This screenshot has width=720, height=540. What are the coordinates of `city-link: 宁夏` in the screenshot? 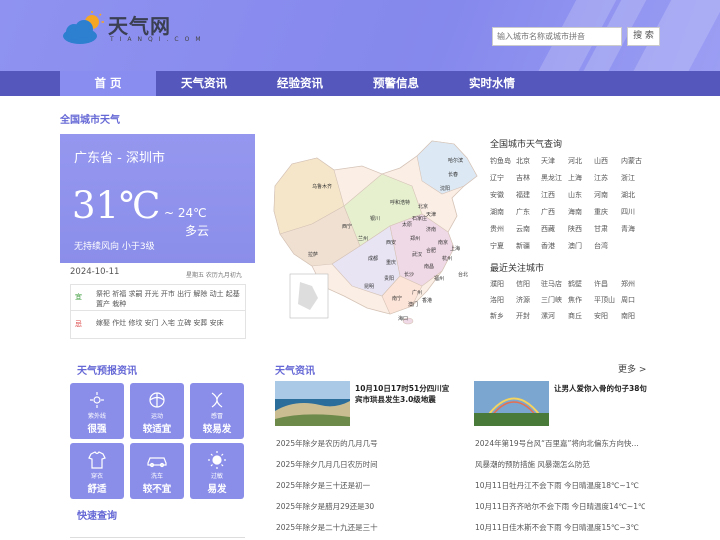 It's located at (497, 246).